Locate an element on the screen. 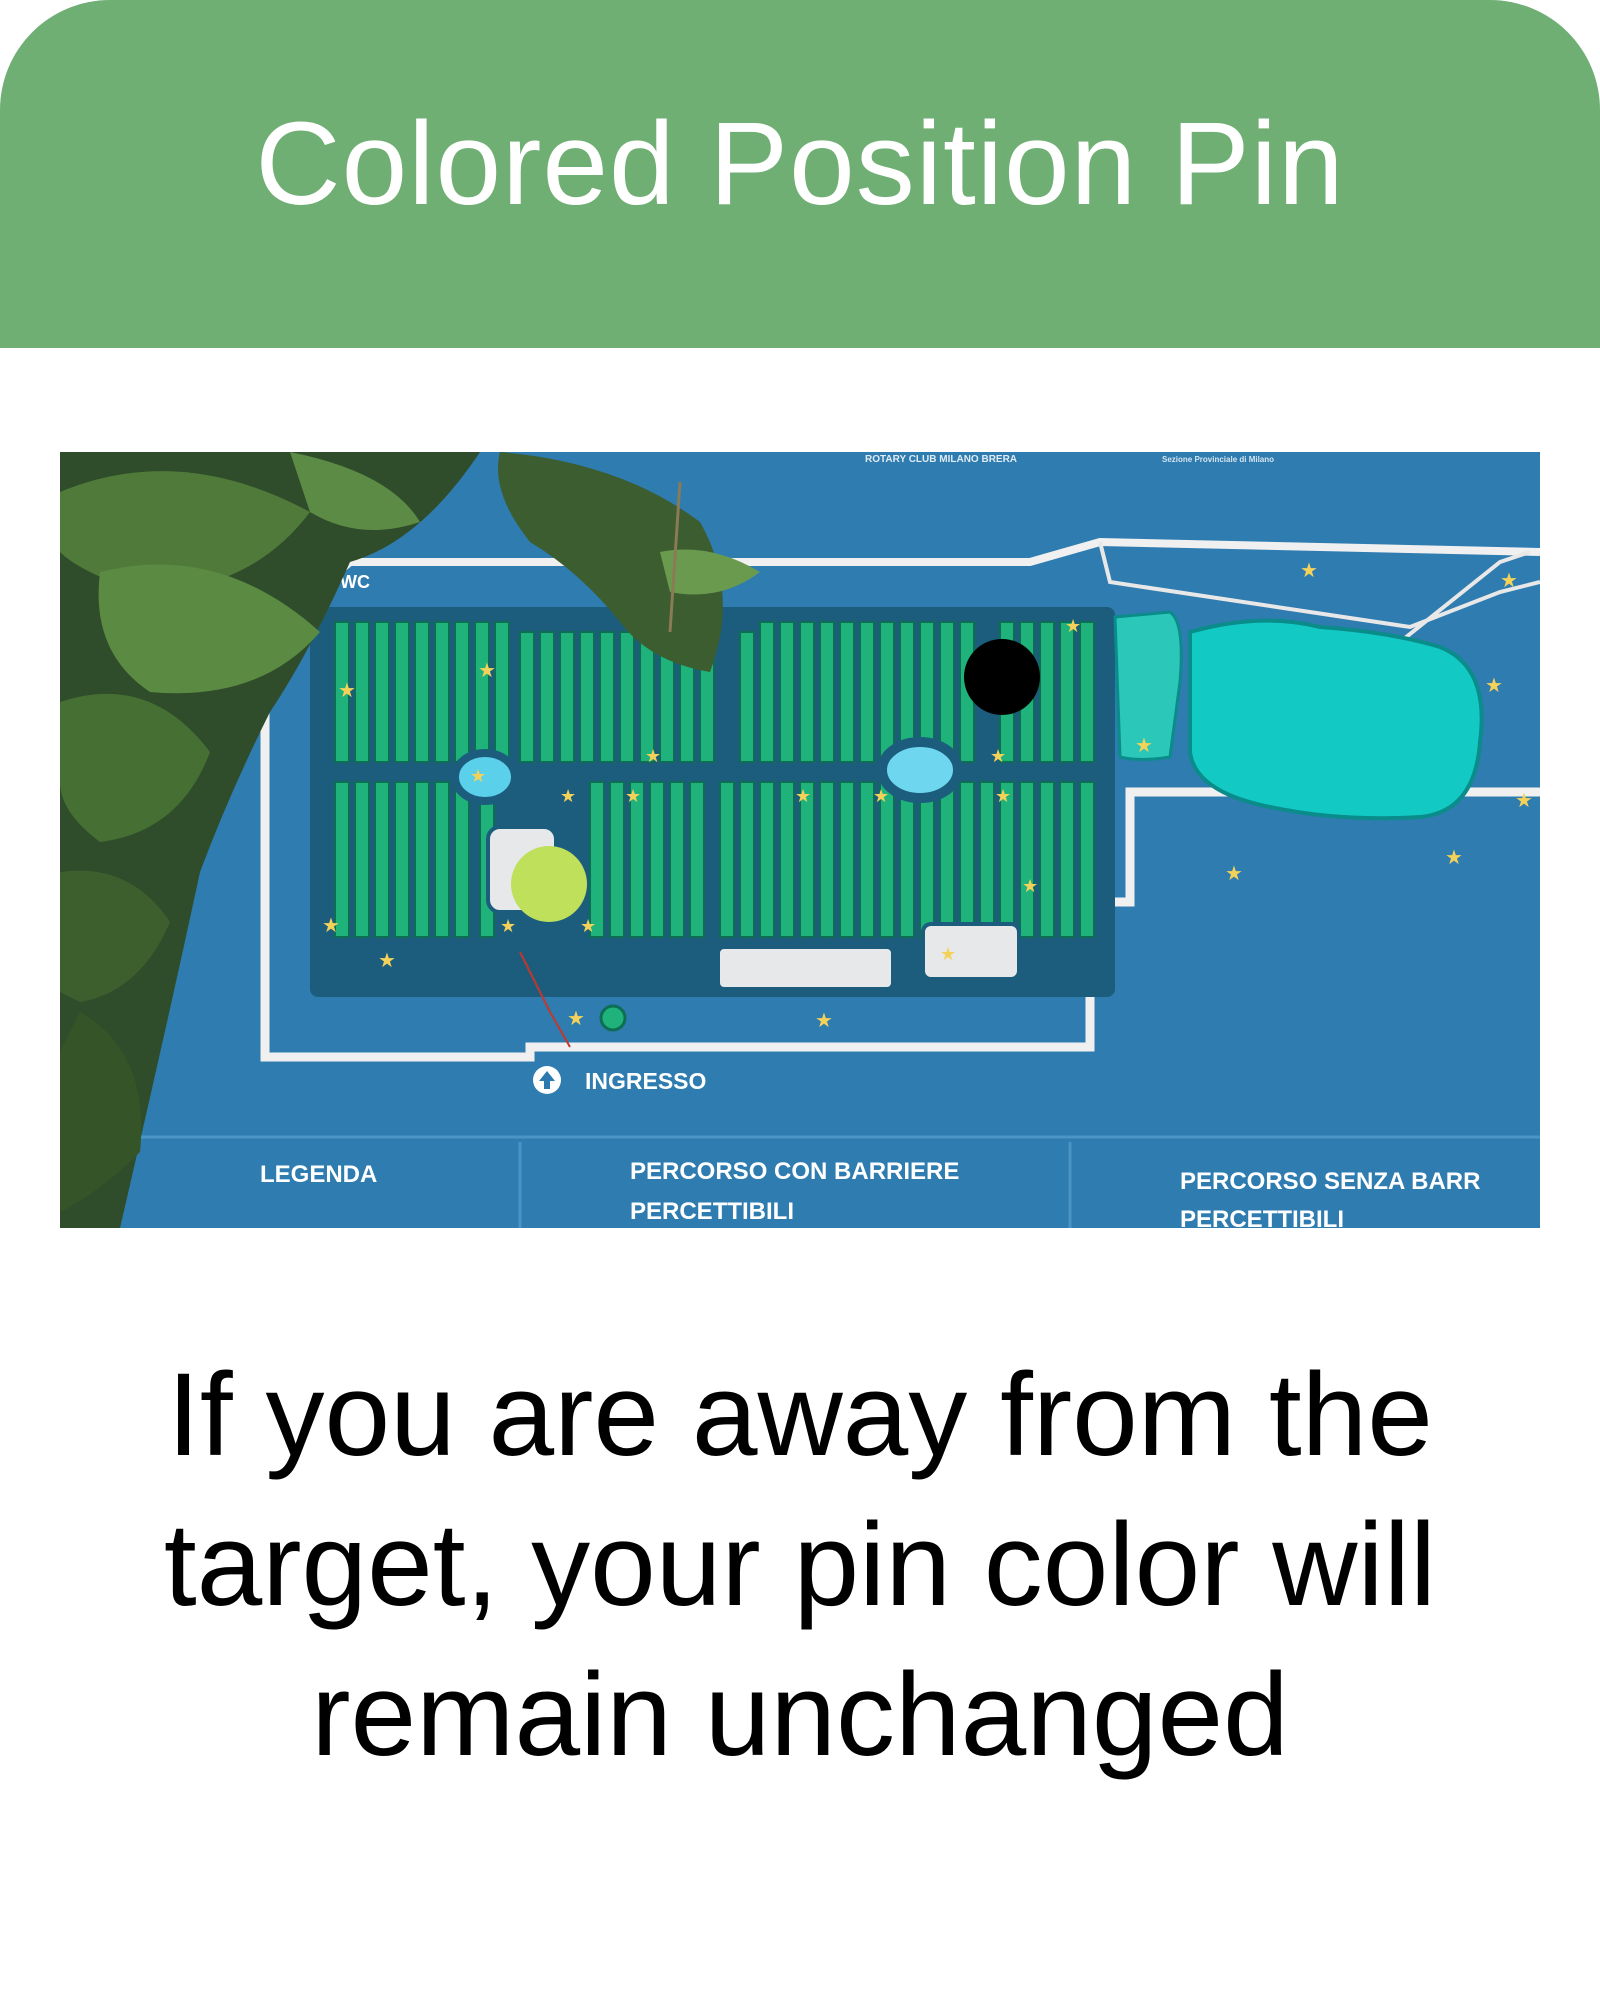  entrance-arrow-icon is located at coordinates (547, 1080).